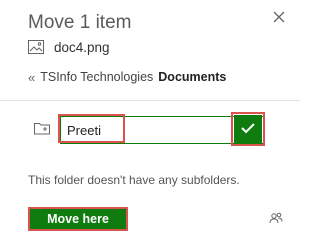 The image size is (320, 241). I want to click on confirm-button, so click(248, 129).